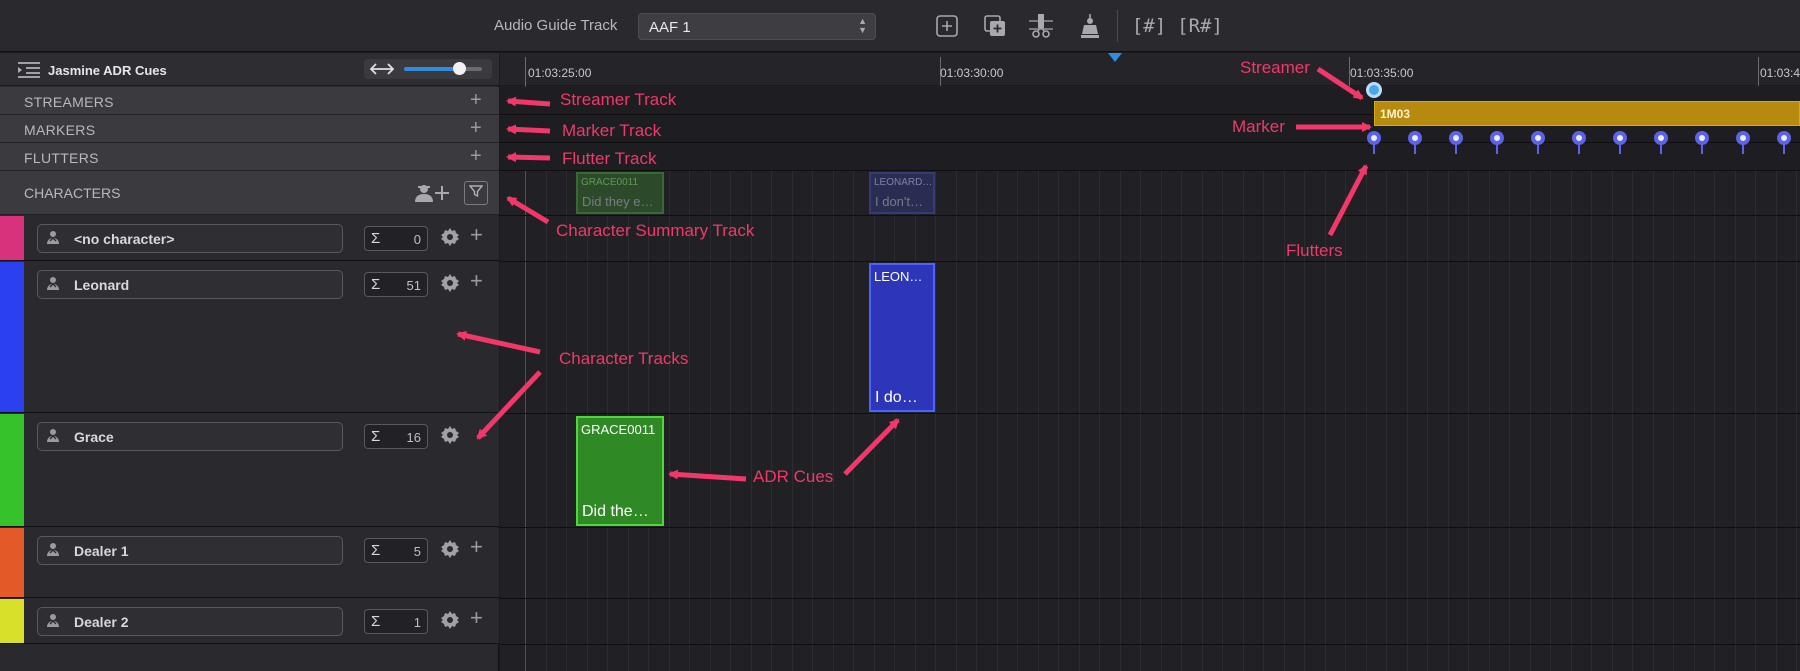 Image resolution: width=1800 pixels, height=671 pixels. What do you see at coordinates (459, 68) in the screenshot?
I see `zoom-slider-knob` at bounding box center [459, 68].